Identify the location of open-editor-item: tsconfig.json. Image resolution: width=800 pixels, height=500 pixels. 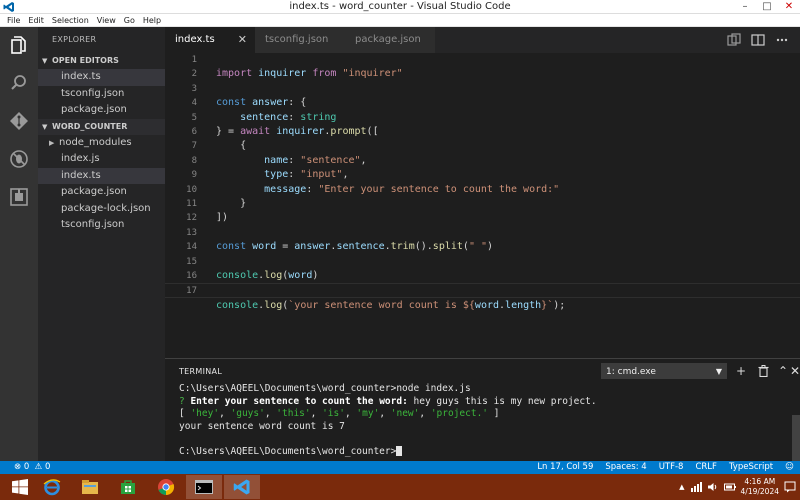
(101, 94).